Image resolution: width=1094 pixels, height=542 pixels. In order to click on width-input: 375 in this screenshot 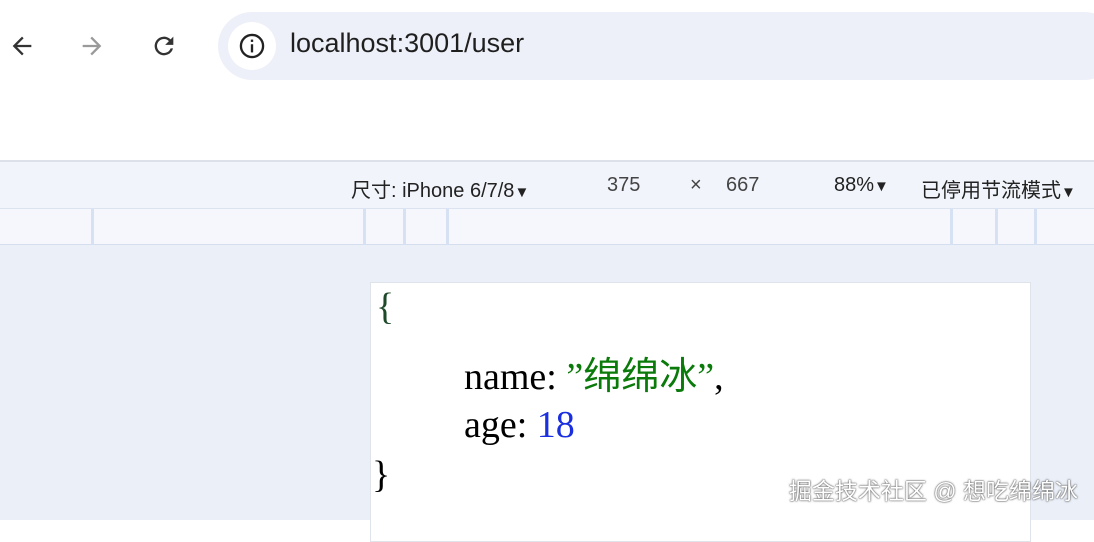, I will do `click(623, 185)`.